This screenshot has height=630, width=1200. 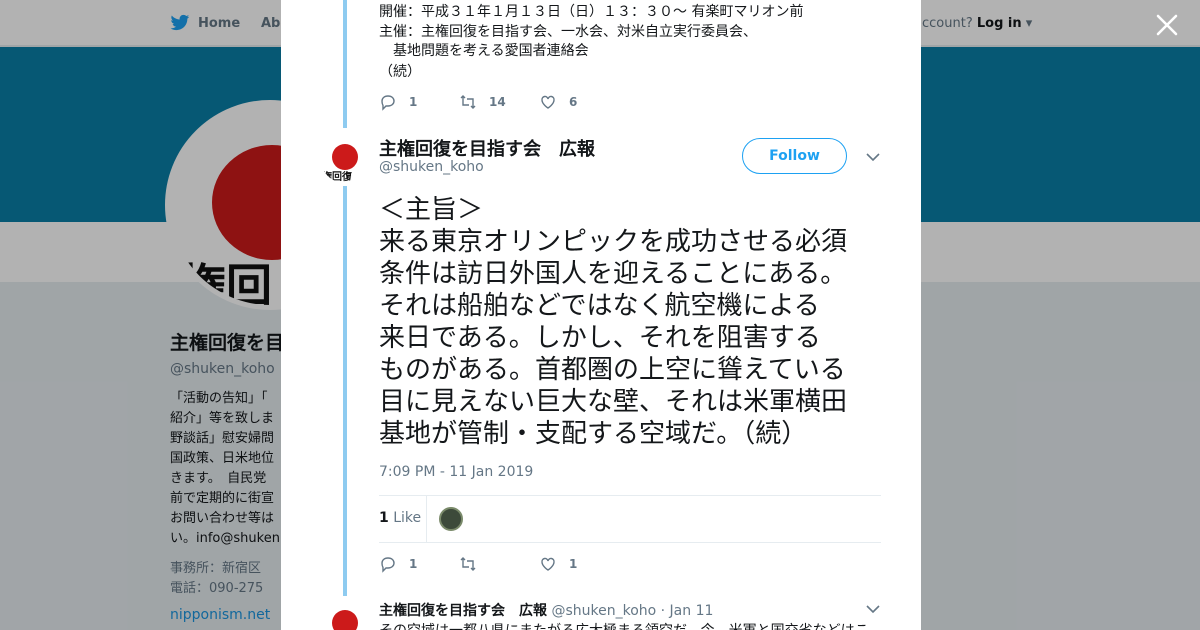 What do you see at coordinates (400, 72) in the screenshot?
I see `prev-tweet-line: （続）` at bounding box center [400, 72].